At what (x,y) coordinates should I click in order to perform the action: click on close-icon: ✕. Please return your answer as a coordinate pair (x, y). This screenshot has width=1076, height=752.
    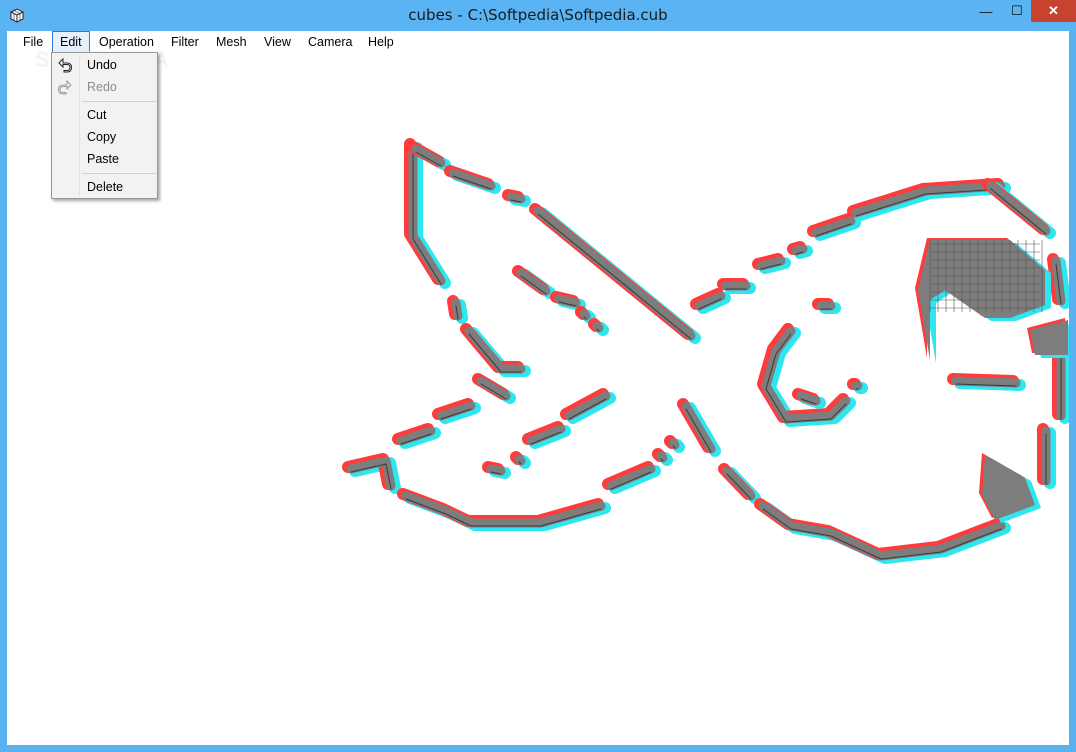
    Looking at the image, I should click on (1053, 10).